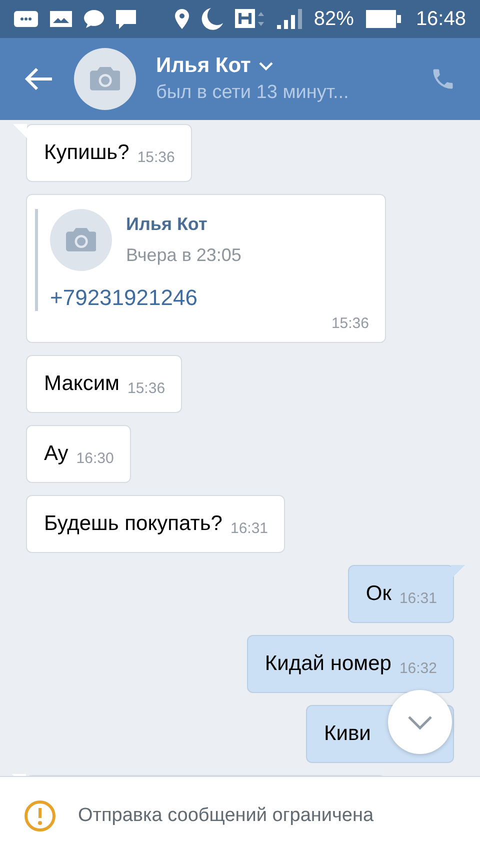  What do you see at coordinates (441, 19) in the screenshot?
I see `clock-time: 16:48` at bounding box center [441, 19].